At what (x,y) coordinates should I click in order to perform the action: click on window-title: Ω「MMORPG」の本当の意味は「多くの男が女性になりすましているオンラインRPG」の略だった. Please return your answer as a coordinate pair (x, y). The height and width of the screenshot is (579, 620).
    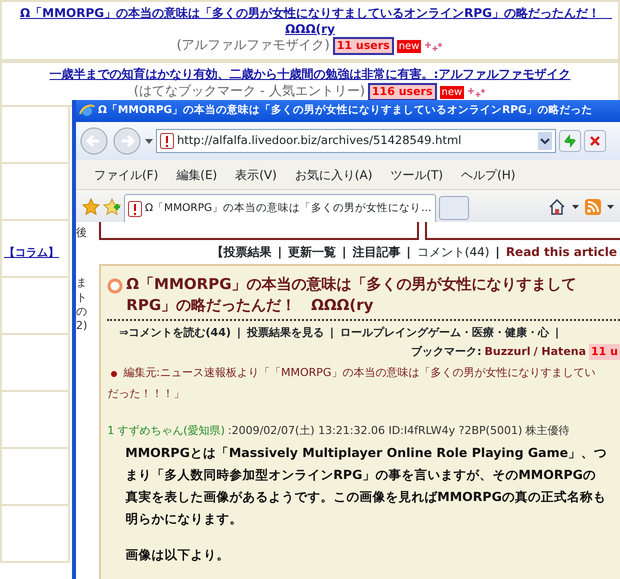
    Looking at the image, I should click on (345, 110).